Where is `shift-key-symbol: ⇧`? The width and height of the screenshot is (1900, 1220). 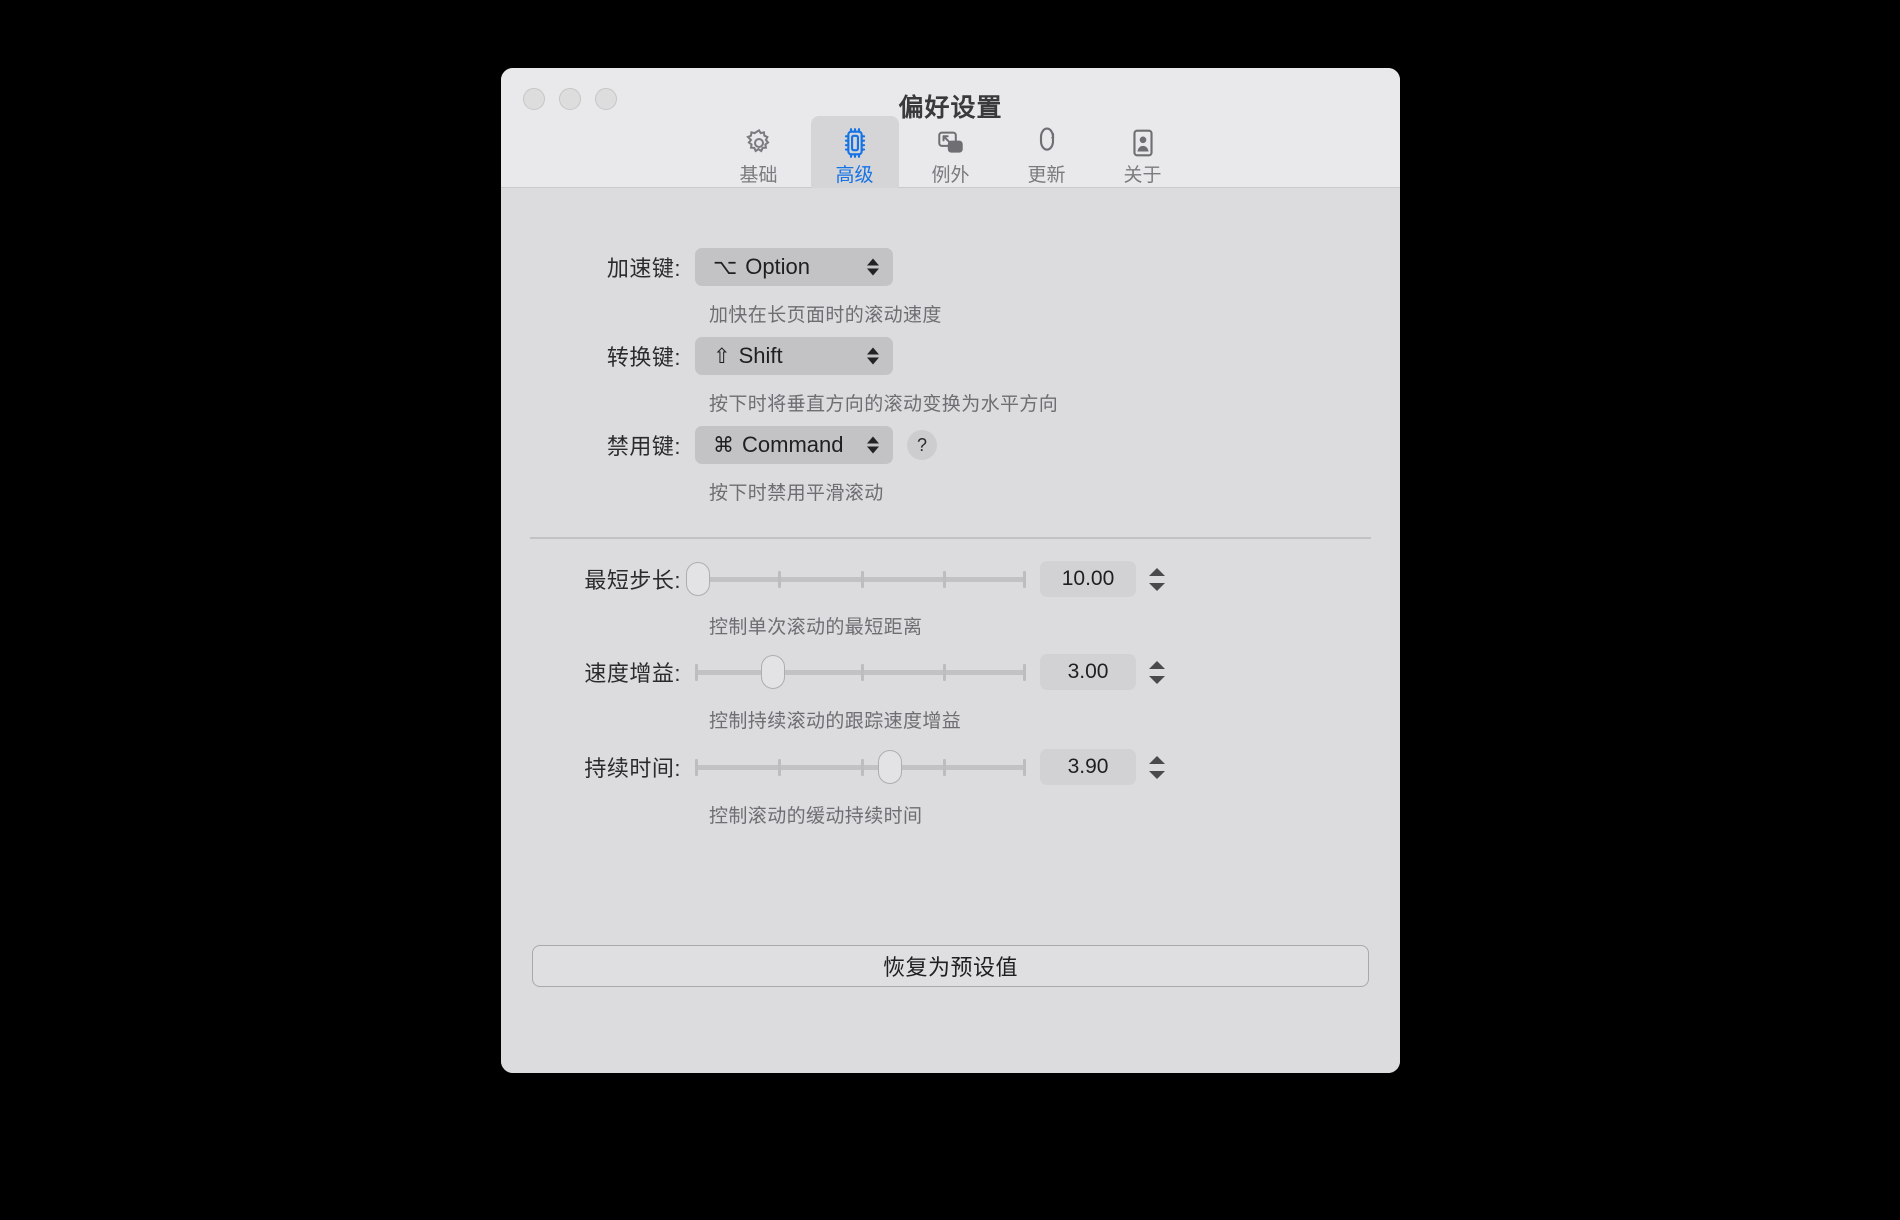 shift-key-symbol: ⇧ is located at coordinates (722, 356).